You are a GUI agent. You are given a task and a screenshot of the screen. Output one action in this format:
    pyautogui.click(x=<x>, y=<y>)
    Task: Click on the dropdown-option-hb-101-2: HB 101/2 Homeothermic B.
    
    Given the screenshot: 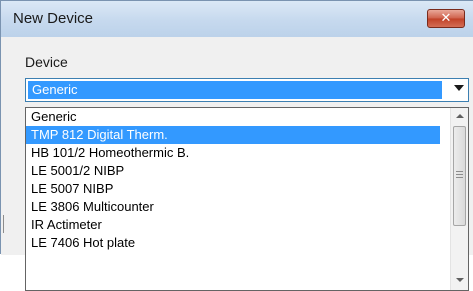 What is the action you would take?
    pyautogui.click(x=233, y=153)
    